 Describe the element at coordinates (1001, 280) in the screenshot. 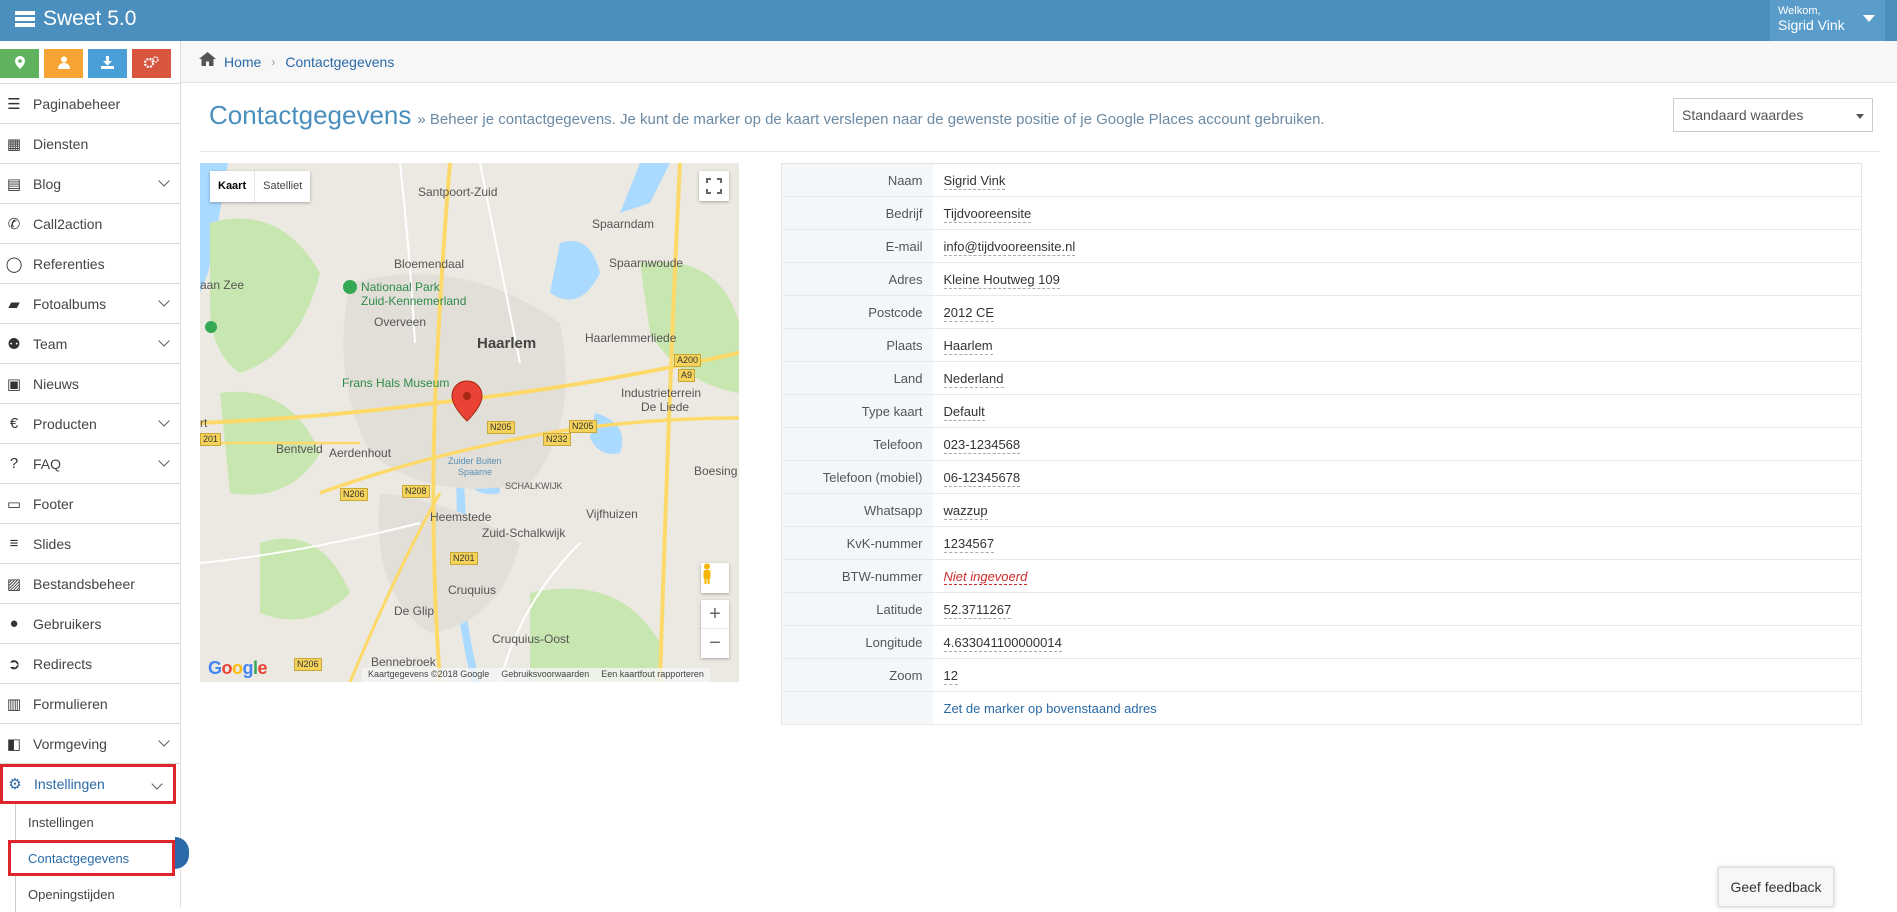

I see `adres-value: Kleine Houtweg 109` at that location.